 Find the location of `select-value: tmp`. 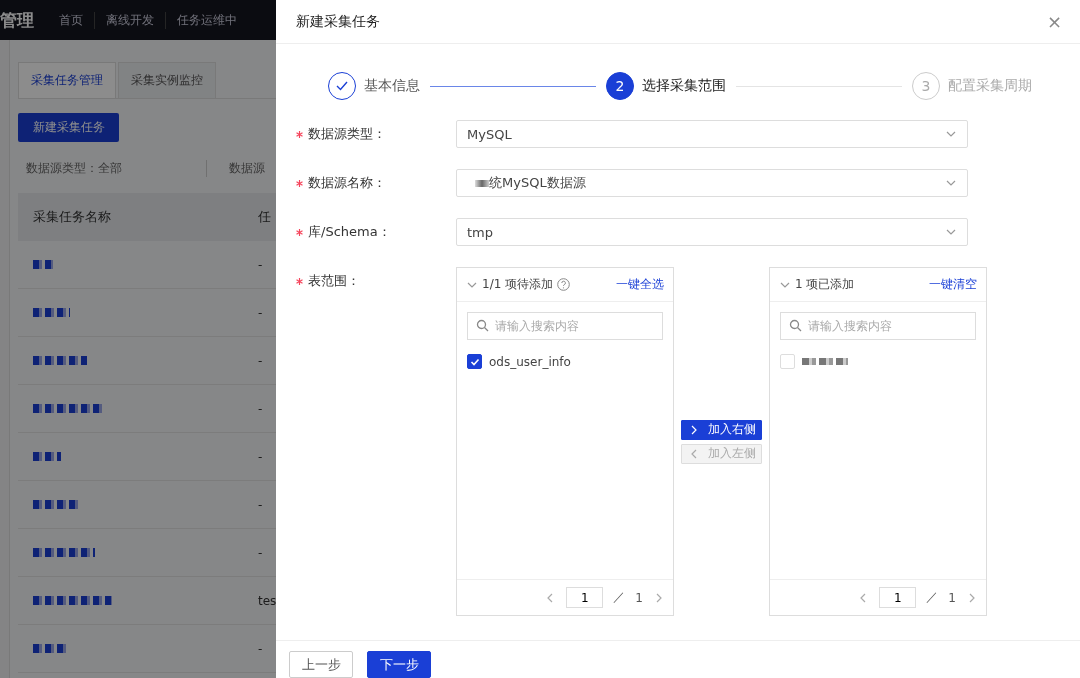

select-value: tmp is located at coordinates (480, 232).